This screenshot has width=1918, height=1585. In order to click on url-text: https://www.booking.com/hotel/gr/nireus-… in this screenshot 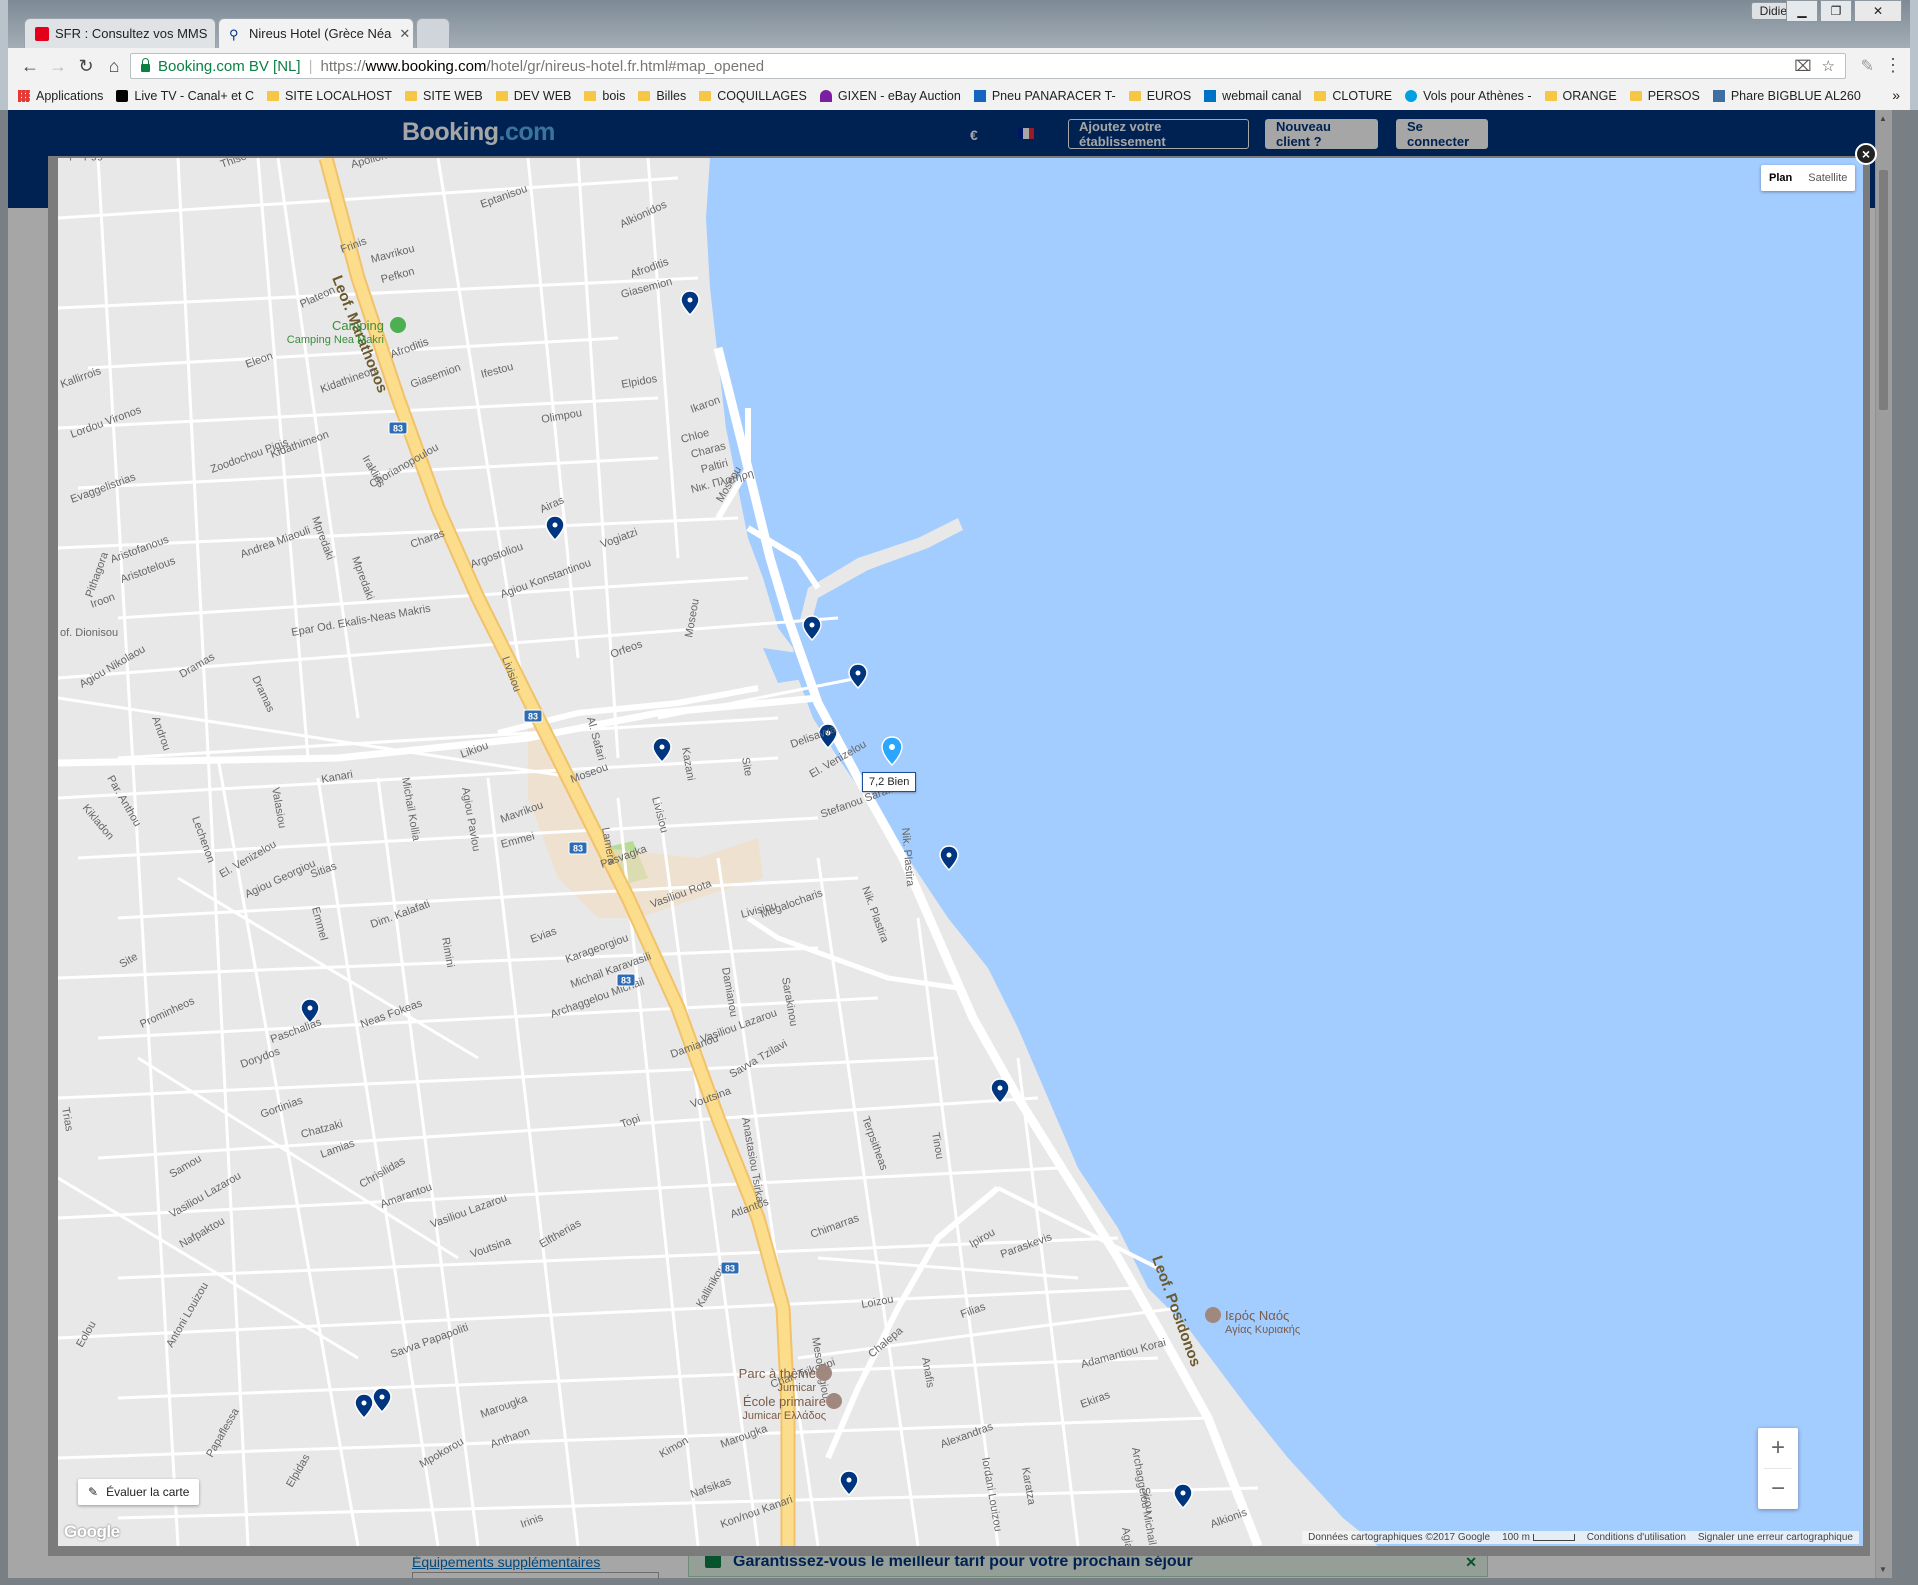, I will do `click(542, 66)`.